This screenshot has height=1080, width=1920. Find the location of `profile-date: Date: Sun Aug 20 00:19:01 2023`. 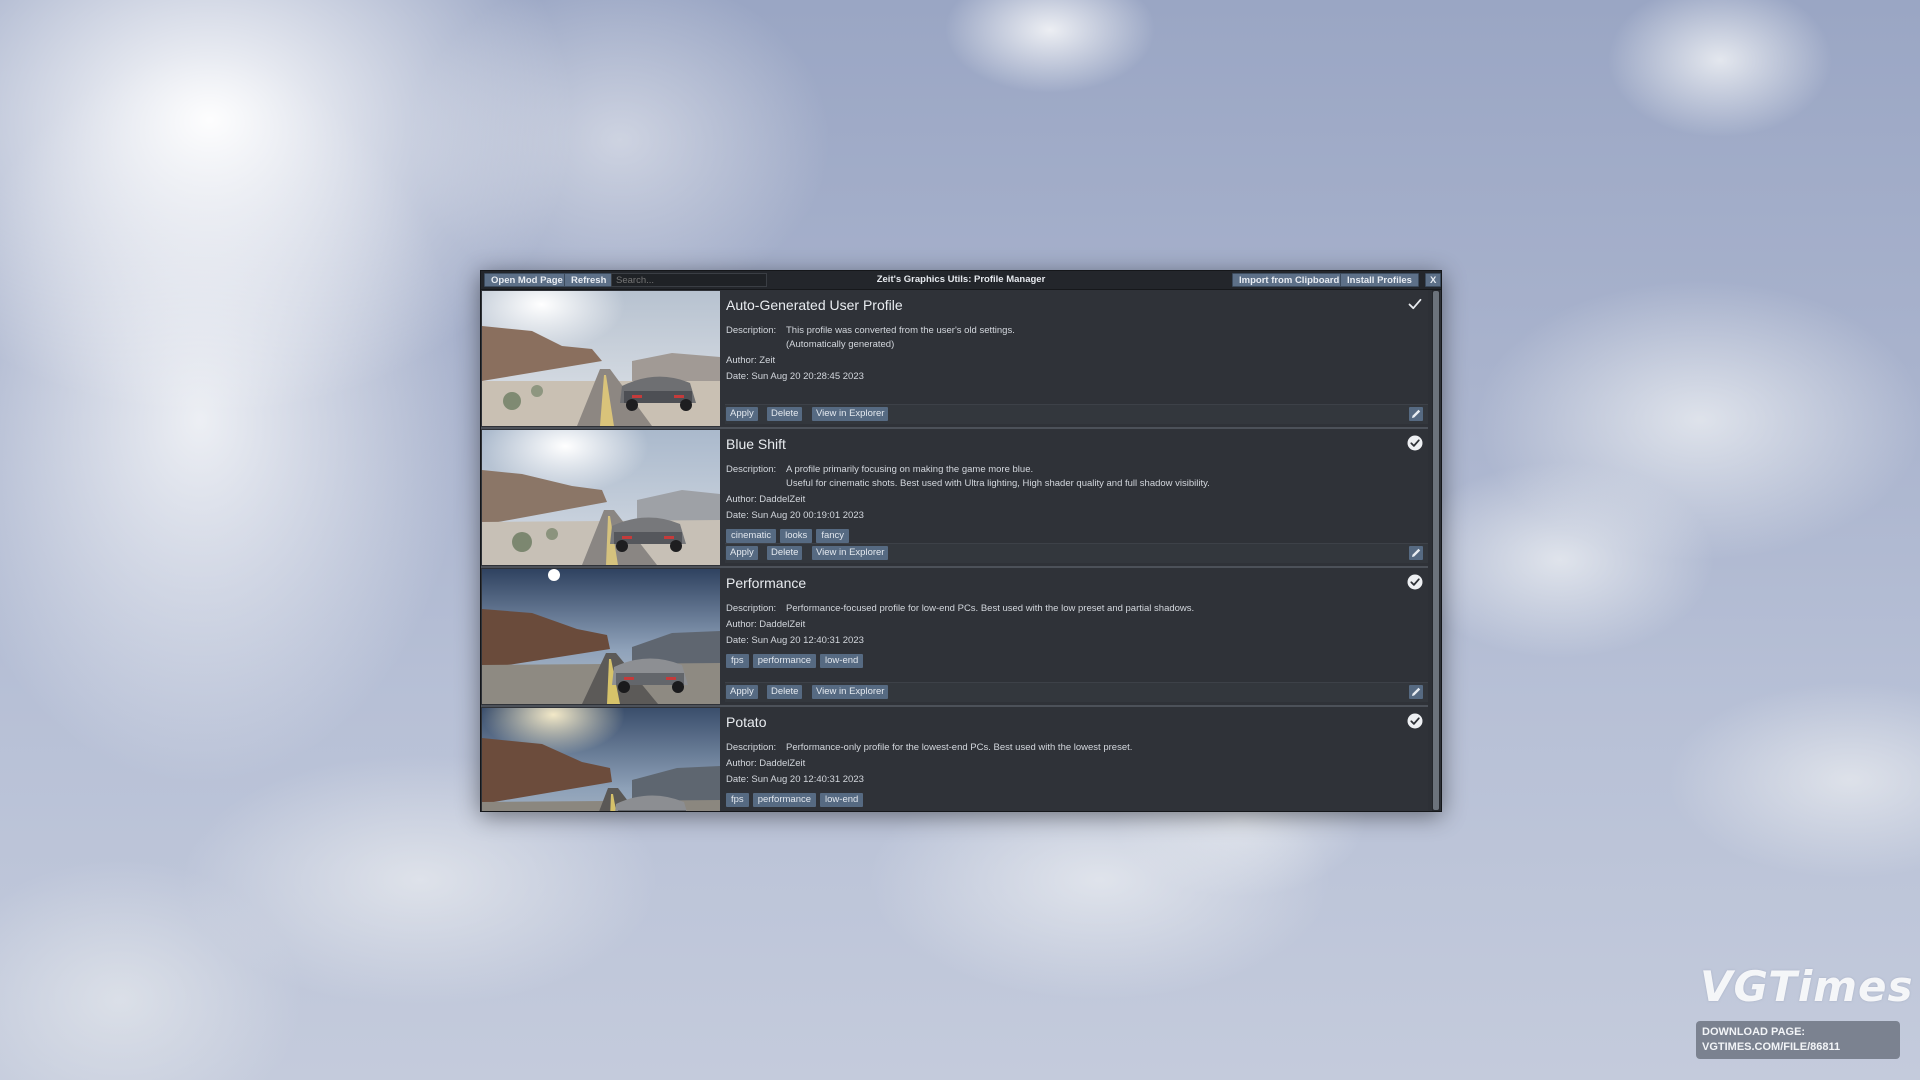

profile-date: Date: Sun Aug 20 00:19:01 2023 is located at coordinates (795, 515).